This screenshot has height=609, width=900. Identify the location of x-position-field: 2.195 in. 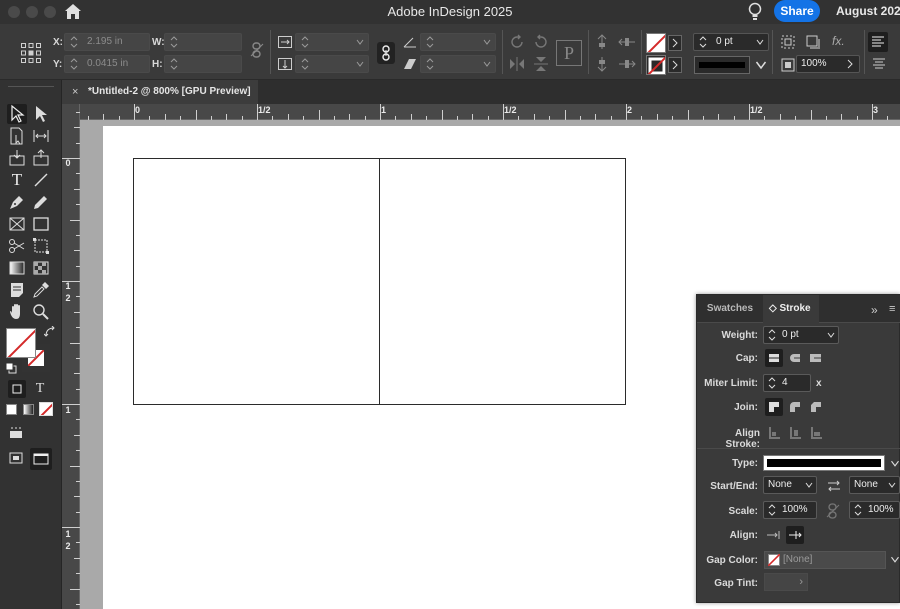
(107, 42).